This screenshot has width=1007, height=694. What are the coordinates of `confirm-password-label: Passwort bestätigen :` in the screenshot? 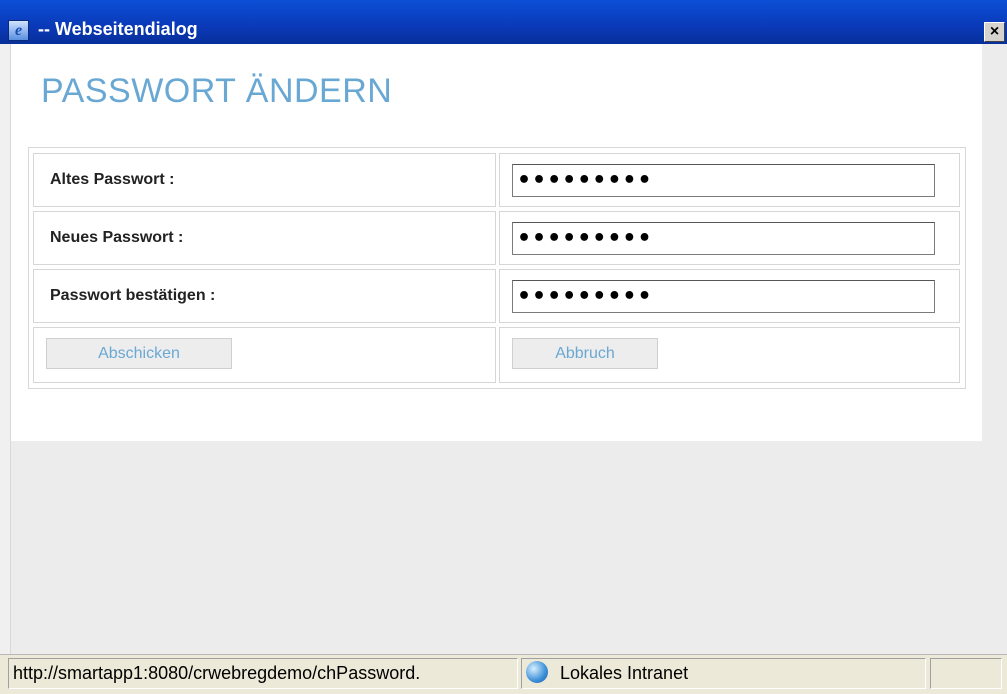 It's located at (133, 295).